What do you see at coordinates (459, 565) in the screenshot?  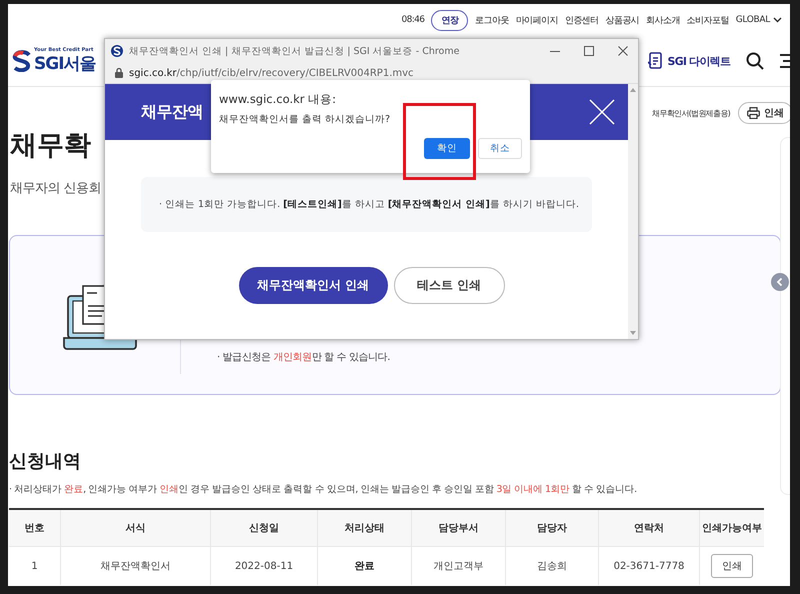 I see `table-cell: 개인고객부` at bounding box center [459, 565].